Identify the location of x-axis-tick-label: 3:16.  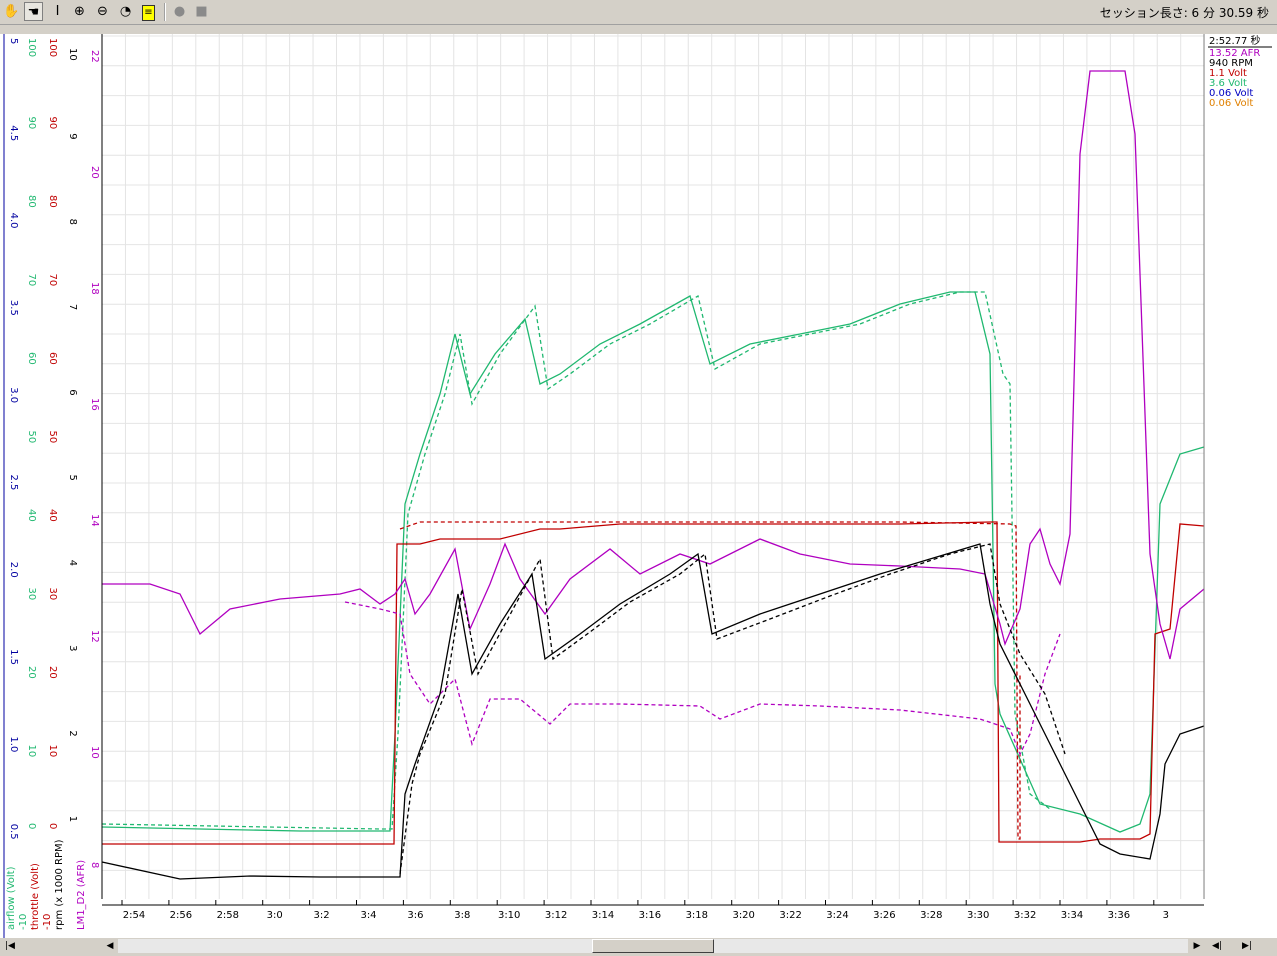
(650, 915).